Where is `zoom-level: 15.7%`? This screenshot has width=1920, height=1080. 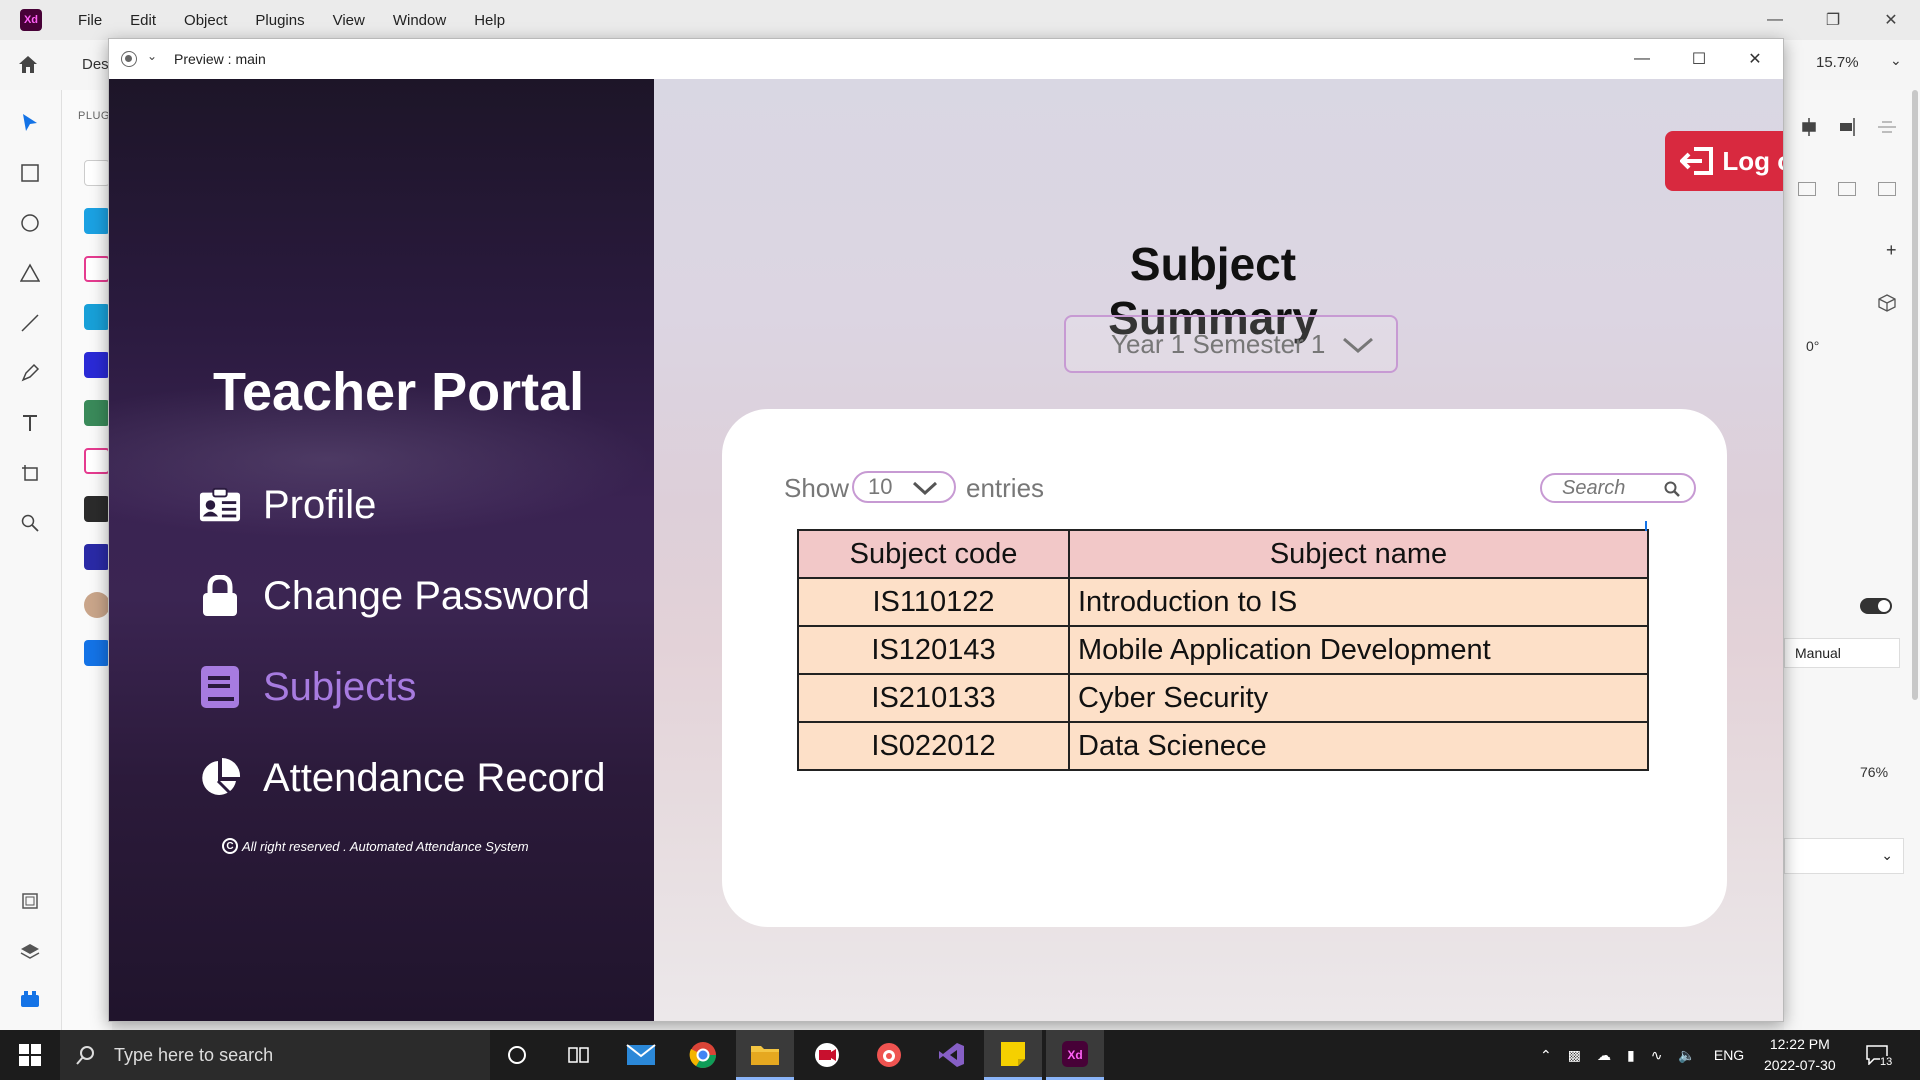
zoom-level: 15.7% is located at coordinates (1837, 62).